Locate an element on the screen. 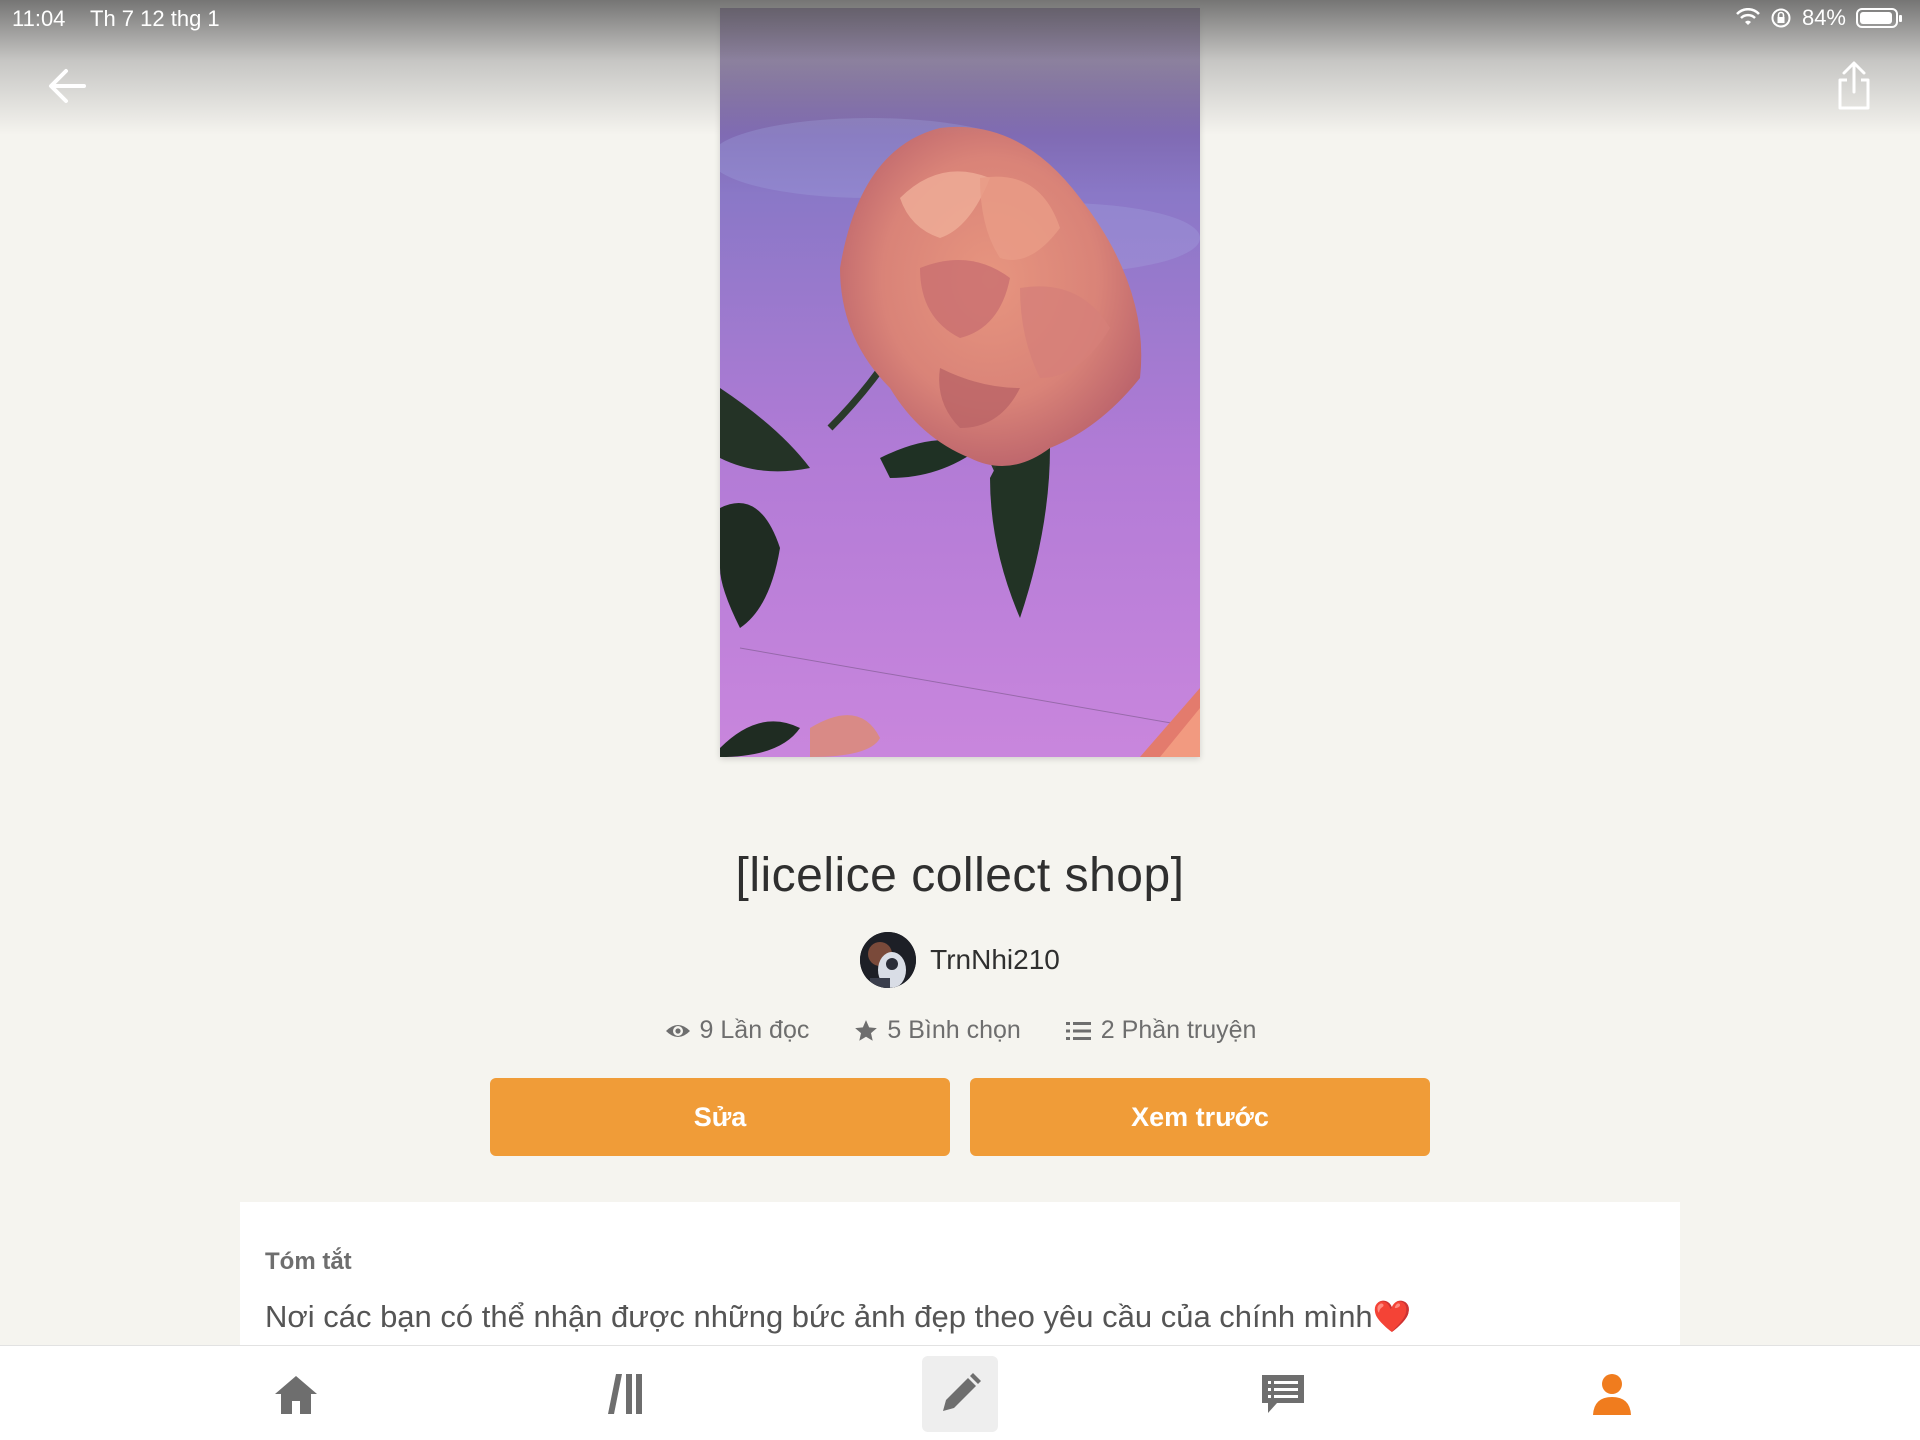  profile-icon is located at coordinates (1612, 1394).